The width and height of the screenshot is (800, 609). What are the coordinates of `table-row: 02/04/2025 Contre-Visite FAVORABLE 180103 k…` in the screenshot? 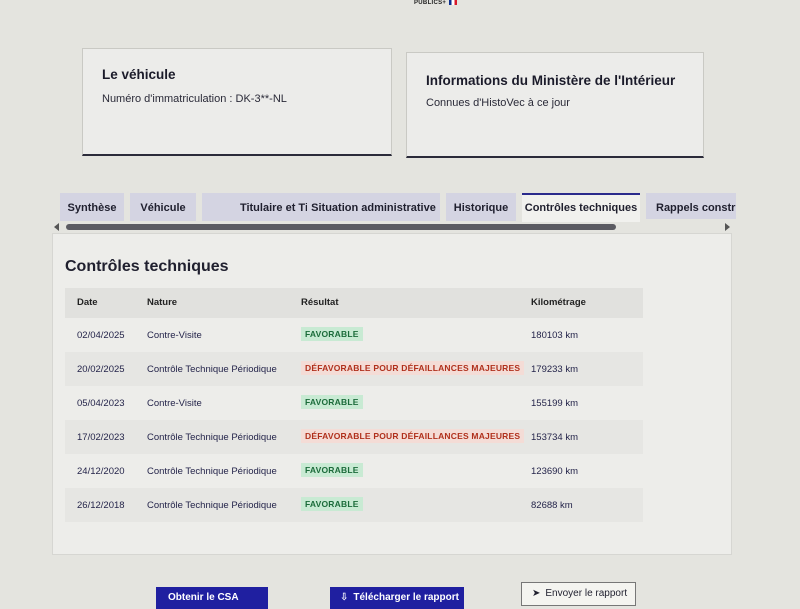 It's located at (354, 335).